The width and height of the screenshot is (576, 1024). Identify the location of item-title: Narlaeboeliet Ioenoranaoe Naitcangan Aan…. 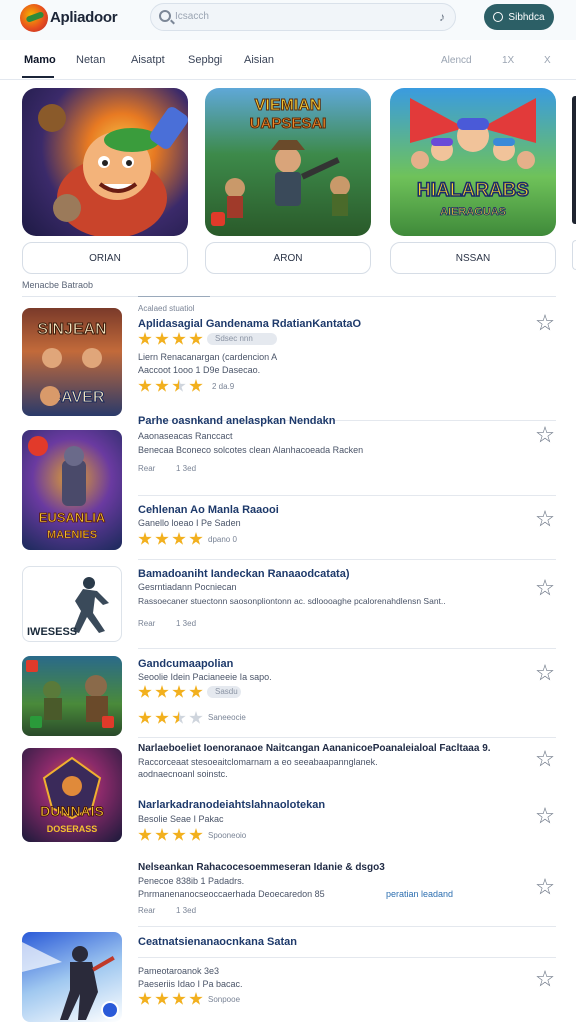
(314, 748).